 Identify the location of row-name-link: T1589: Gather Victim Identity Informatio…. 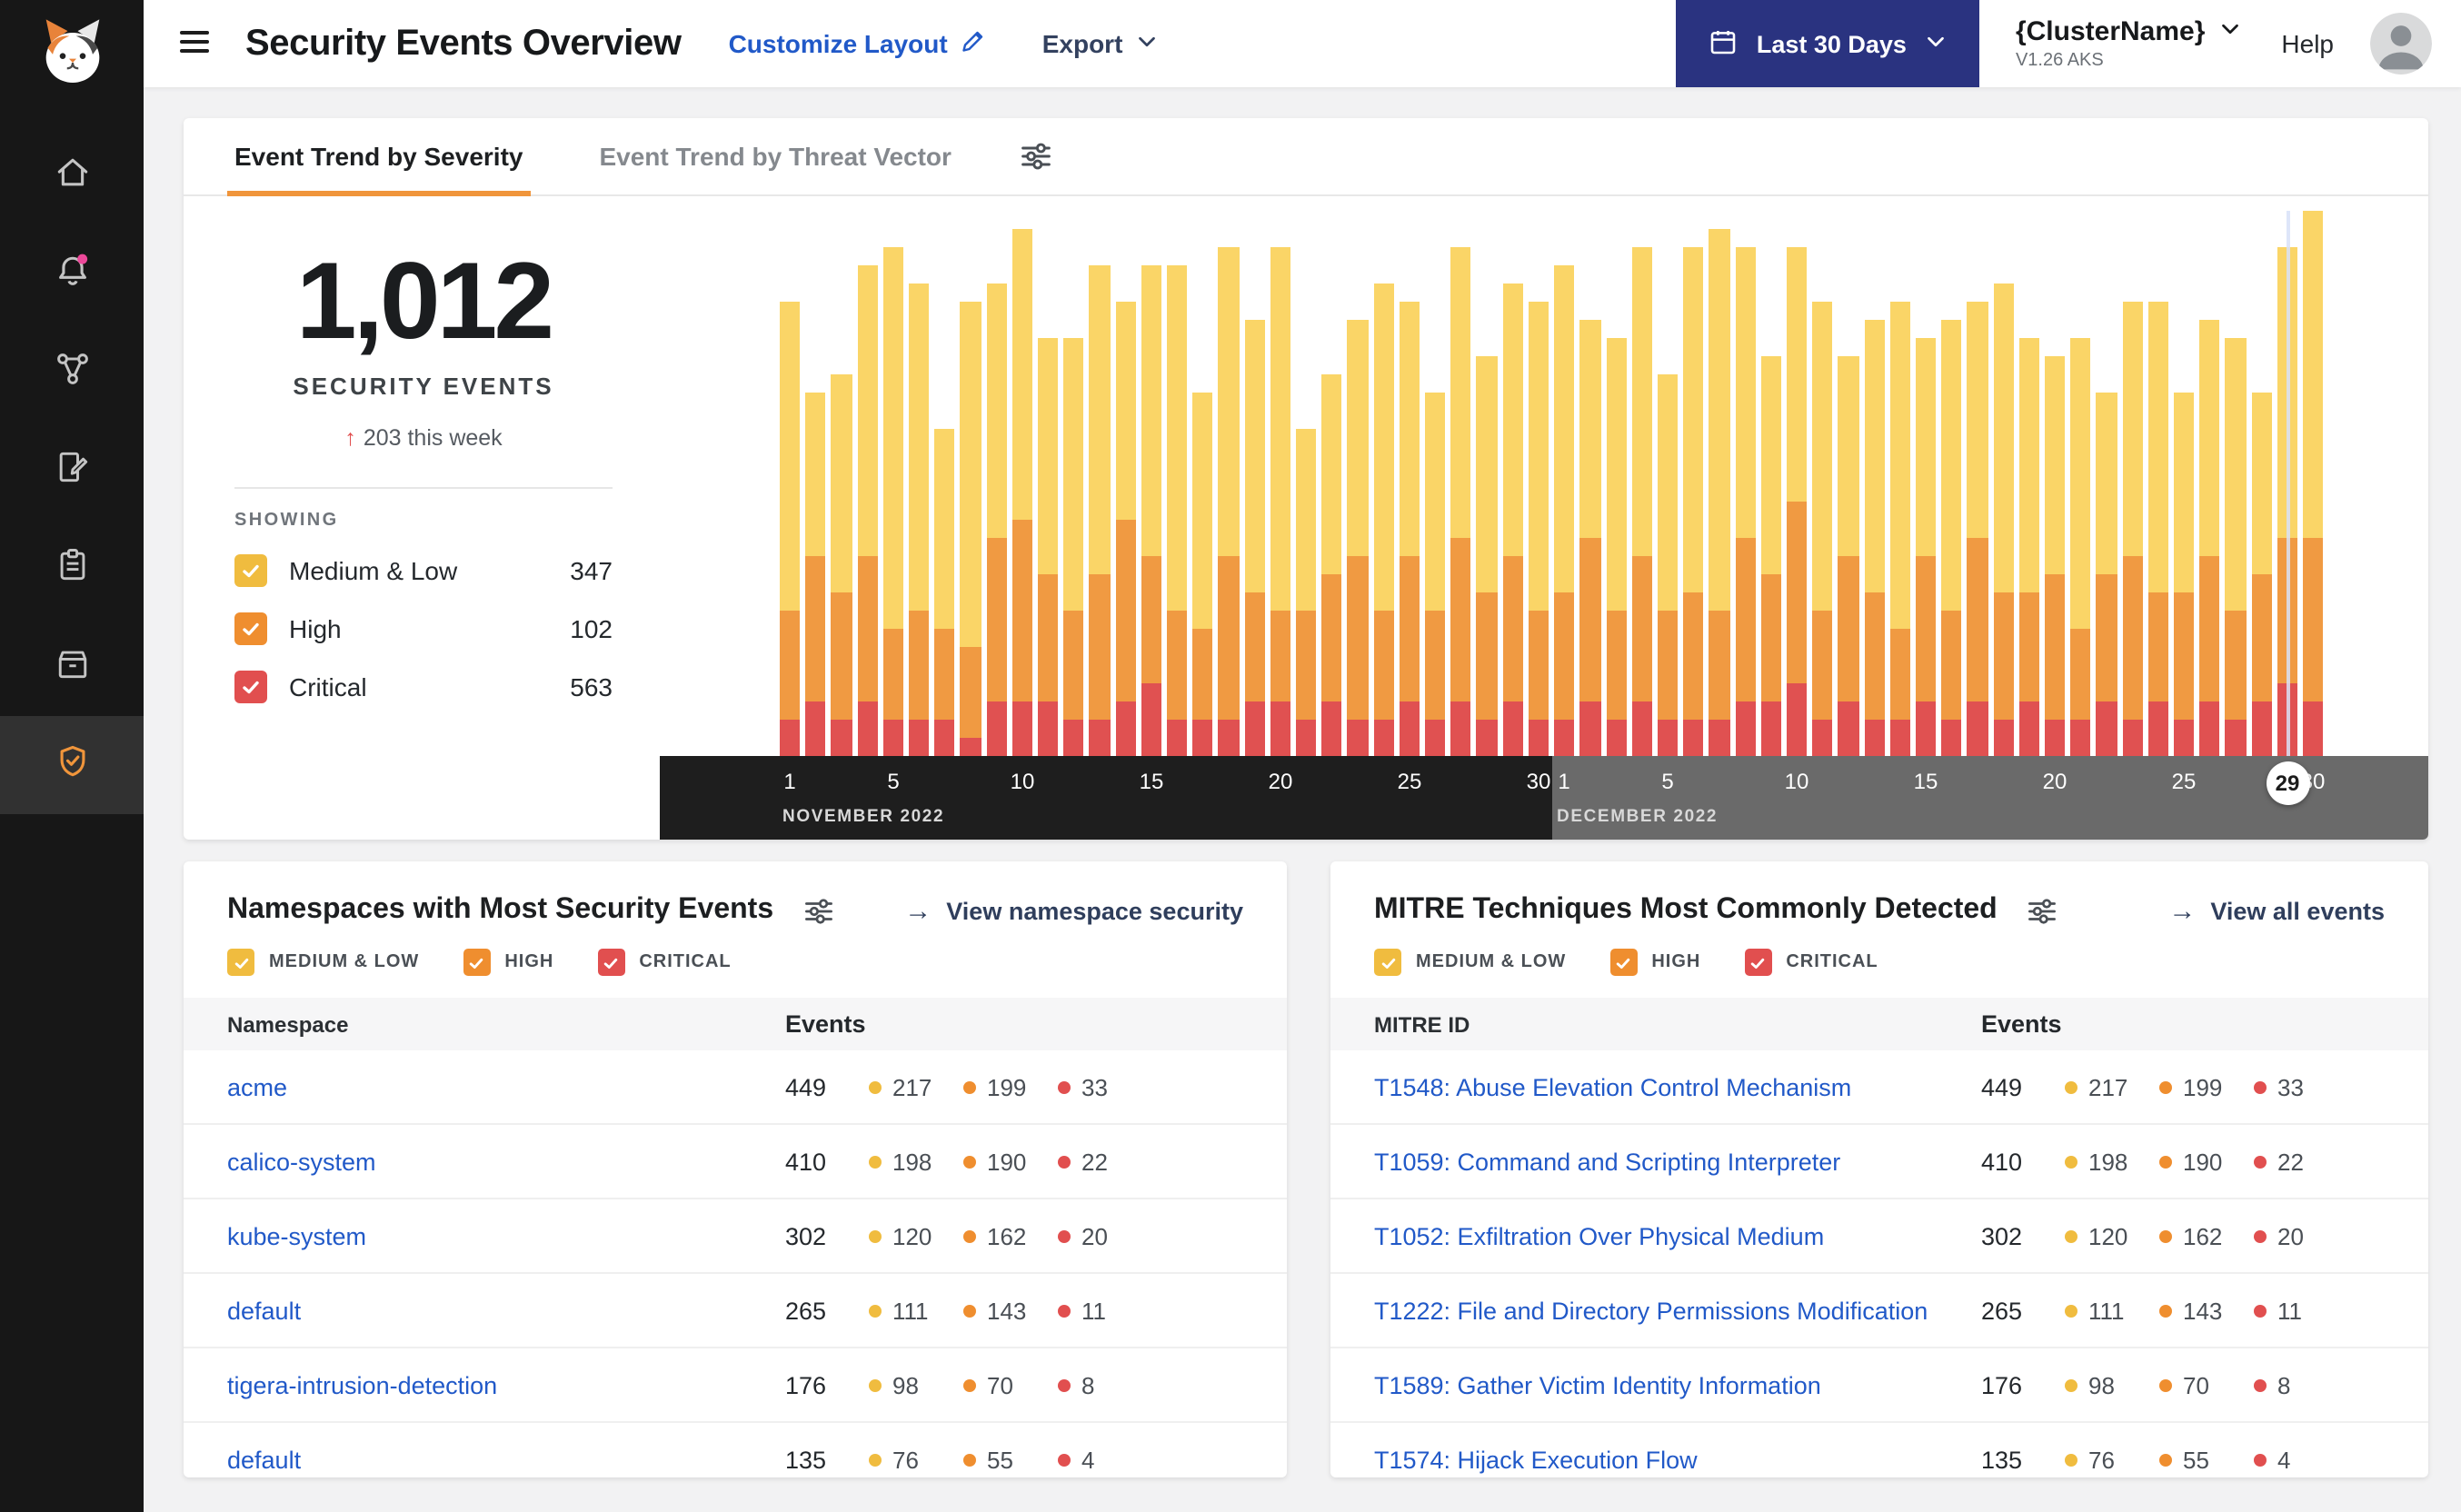
(1677, 1384).